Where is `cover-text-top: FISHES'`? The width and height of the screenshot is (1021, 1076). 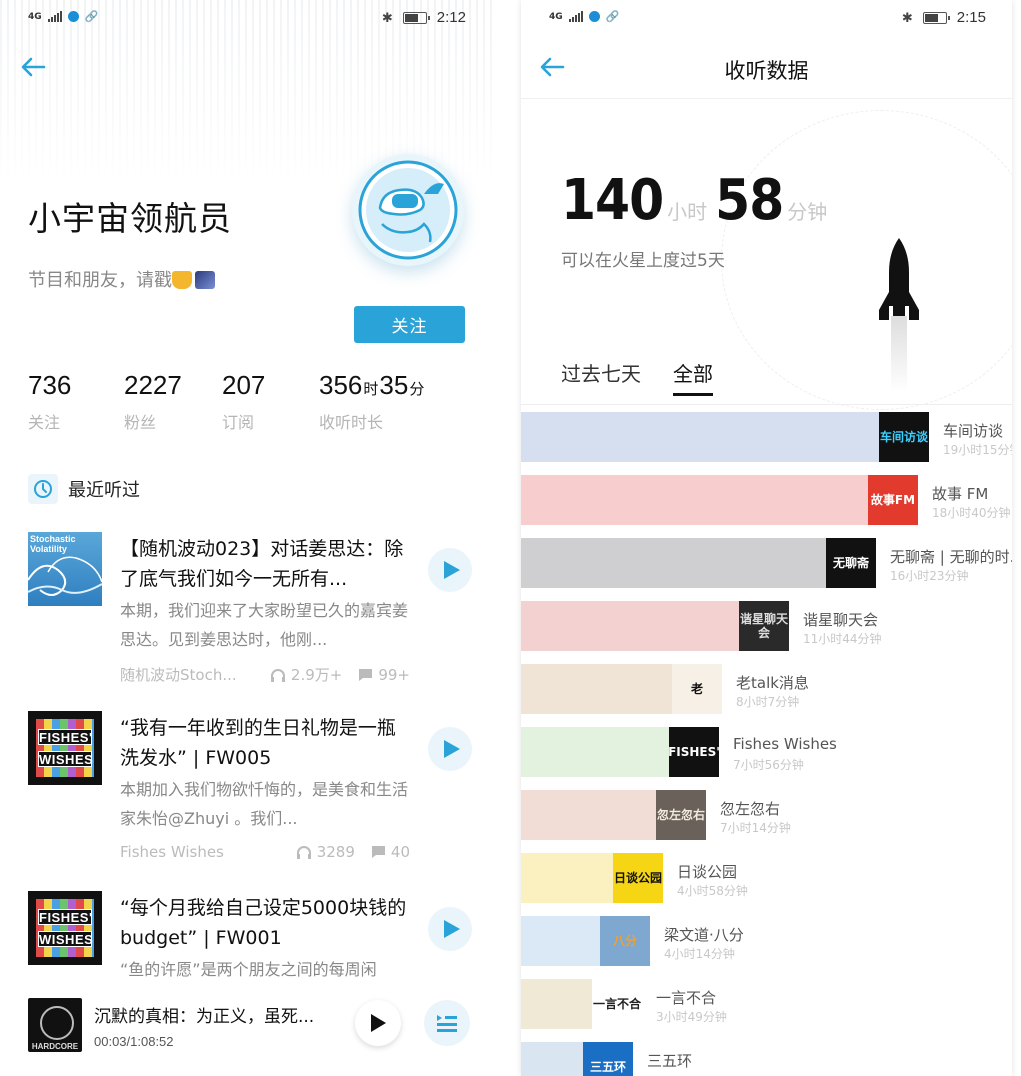 cover-text-top: FISHES' is located at coordinates (65, 737).